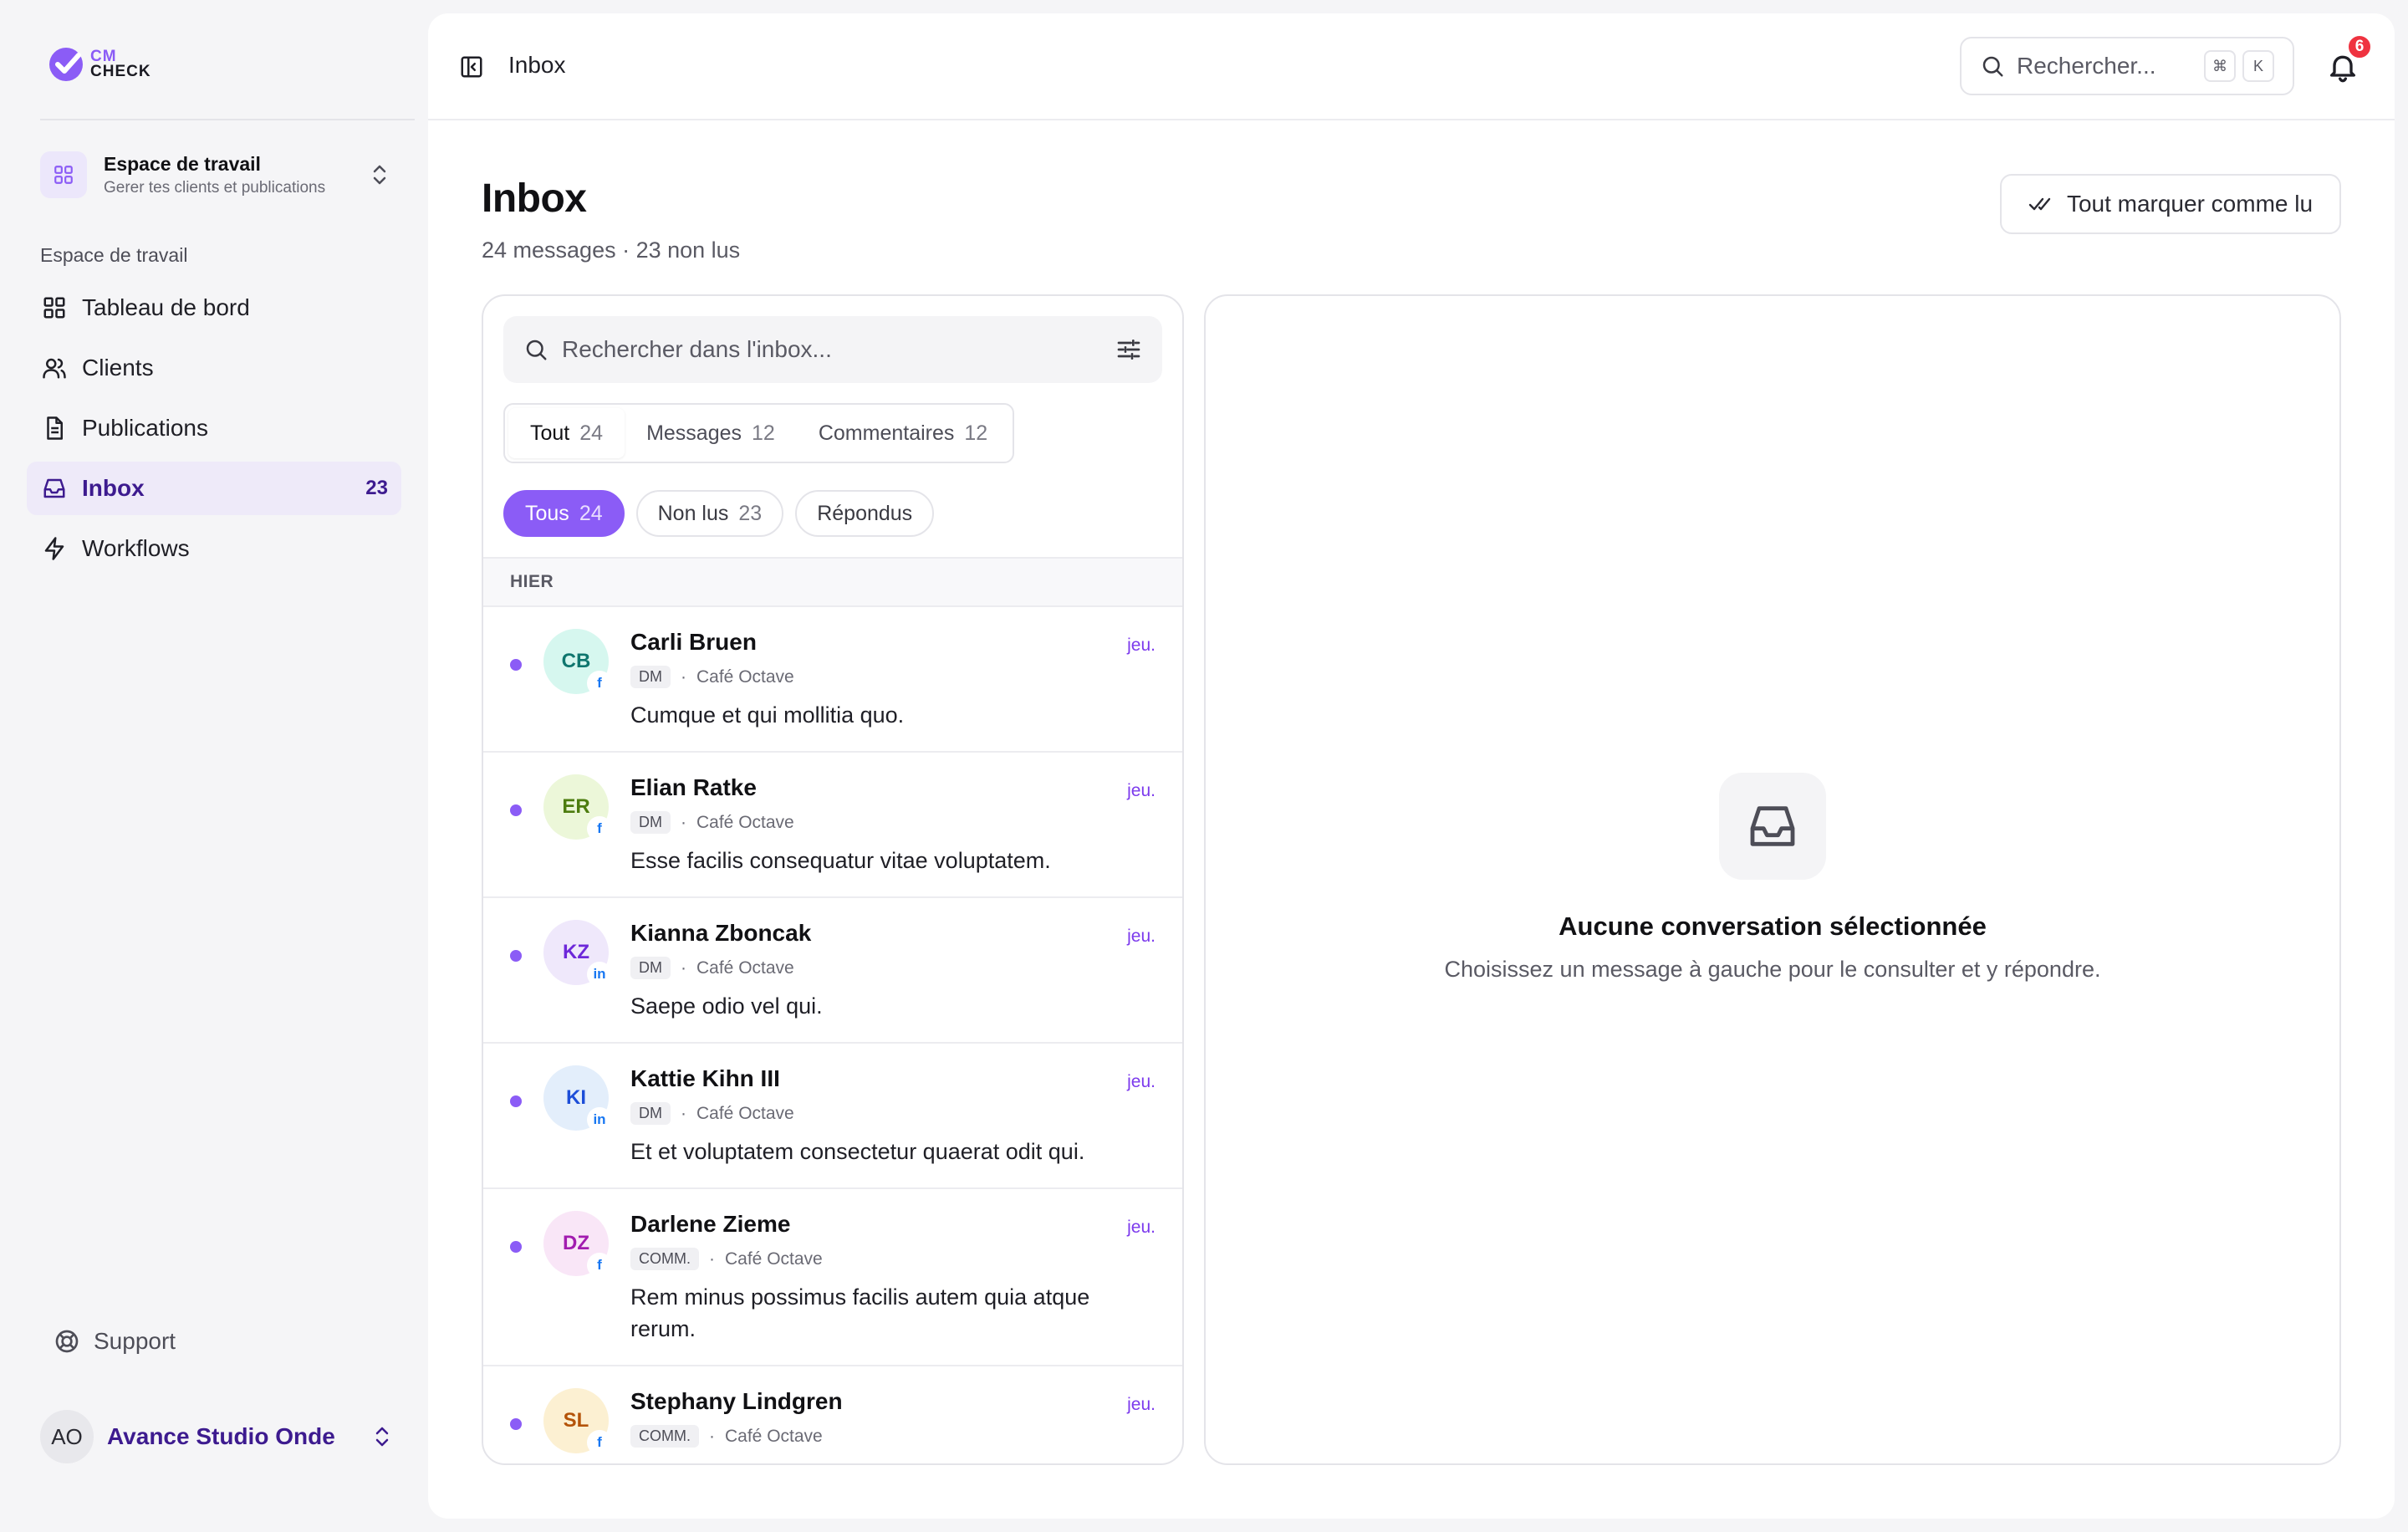 This screenshot has width=2408, height=1532. Describe the element at coordinates (2359, 46) in the screenshot. I see `notification-badge: 6` at that location.